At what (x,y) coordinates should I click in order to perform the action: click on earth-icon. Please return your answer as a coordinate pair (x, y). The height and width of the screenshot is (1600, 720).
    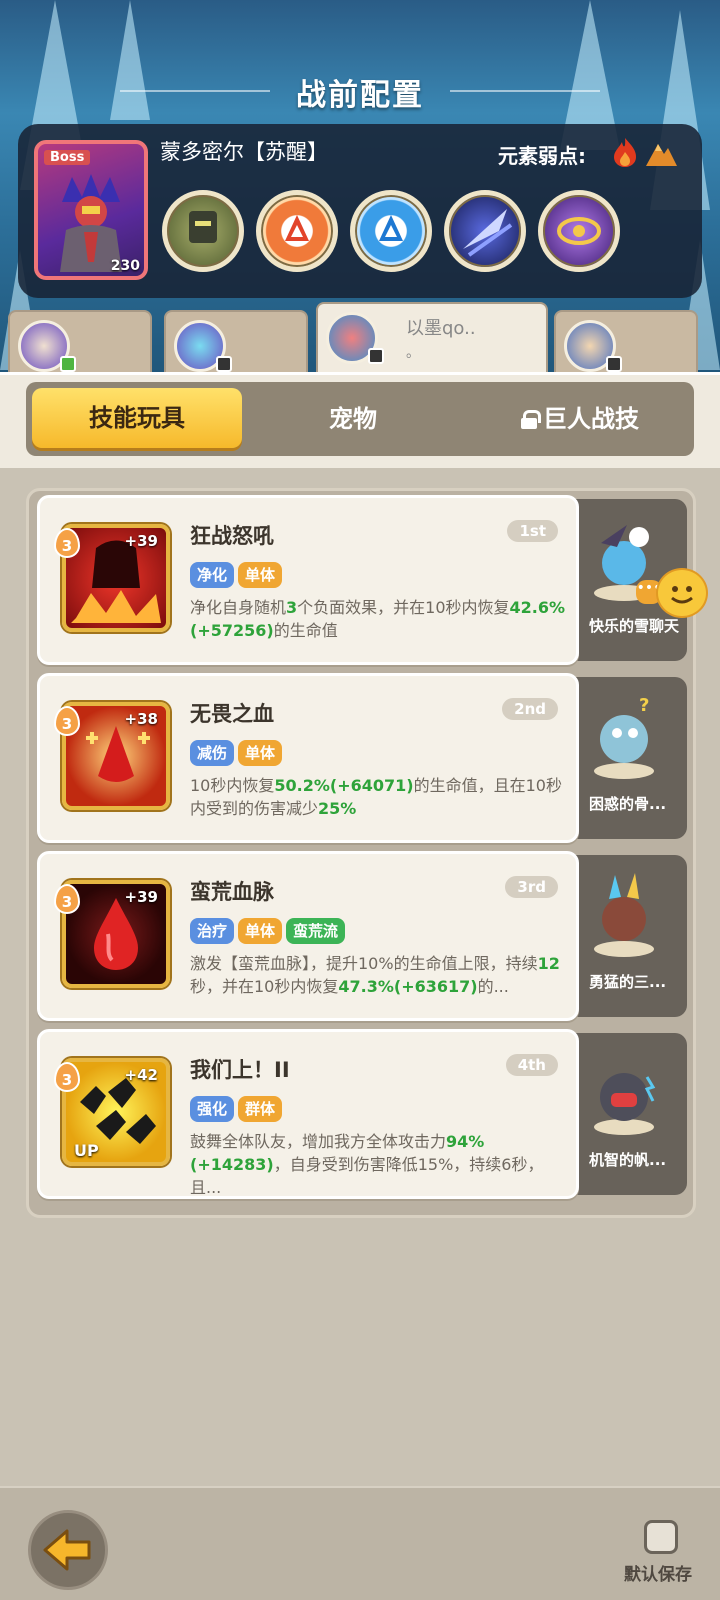
    Looking at the image, I should click on (661, 155).